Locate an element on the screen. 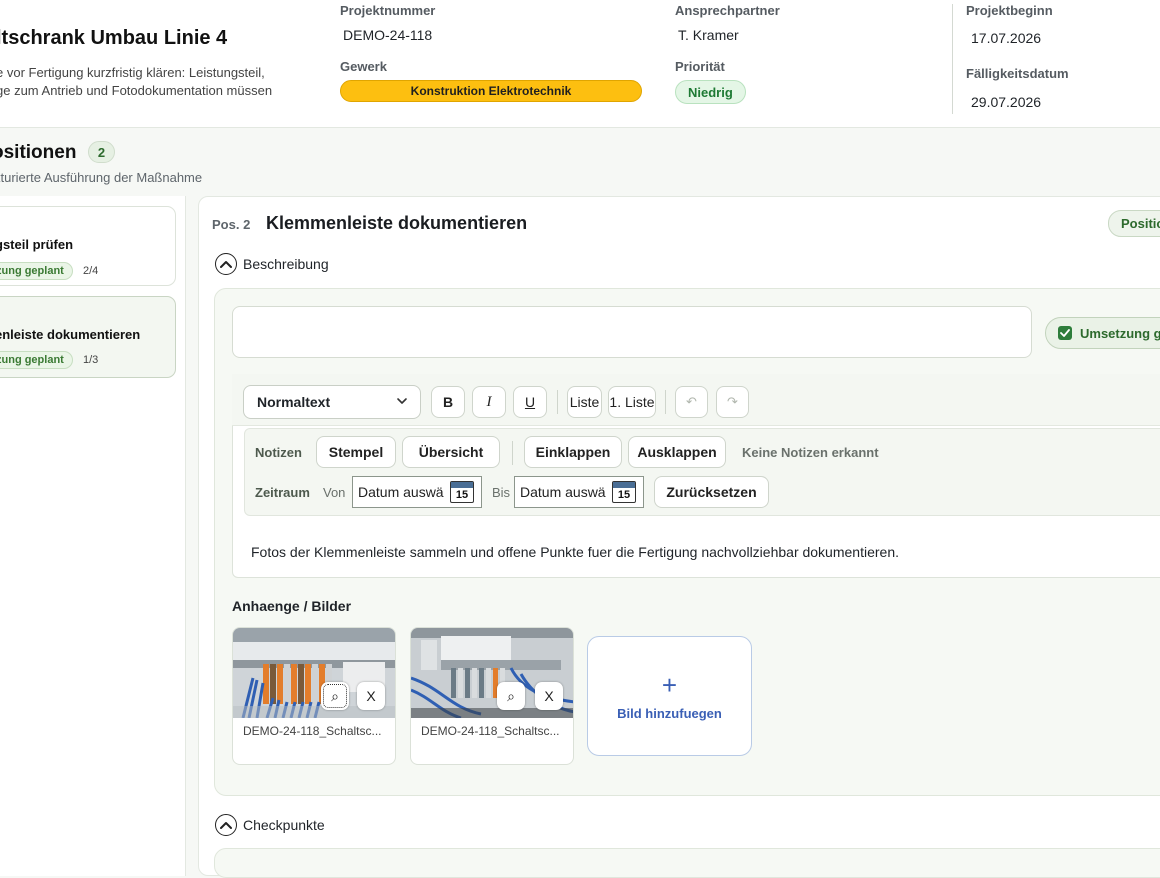 The width and height of the screenshot is (1160, 878). position-number: Pos. 2 is located at coordinates (231, 224).